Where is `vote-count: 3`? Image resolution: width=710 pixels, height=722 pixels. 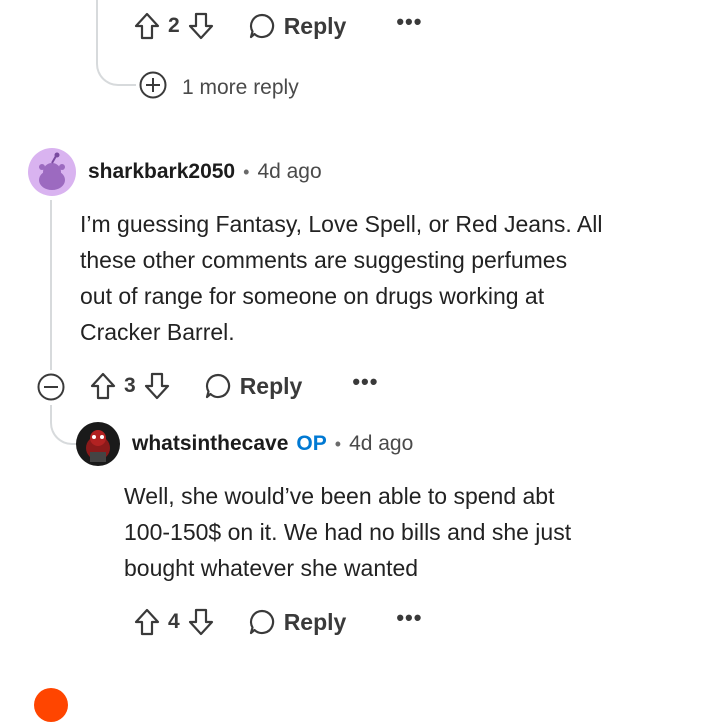 vote-count: 3 is located at coordinates (130, 385).